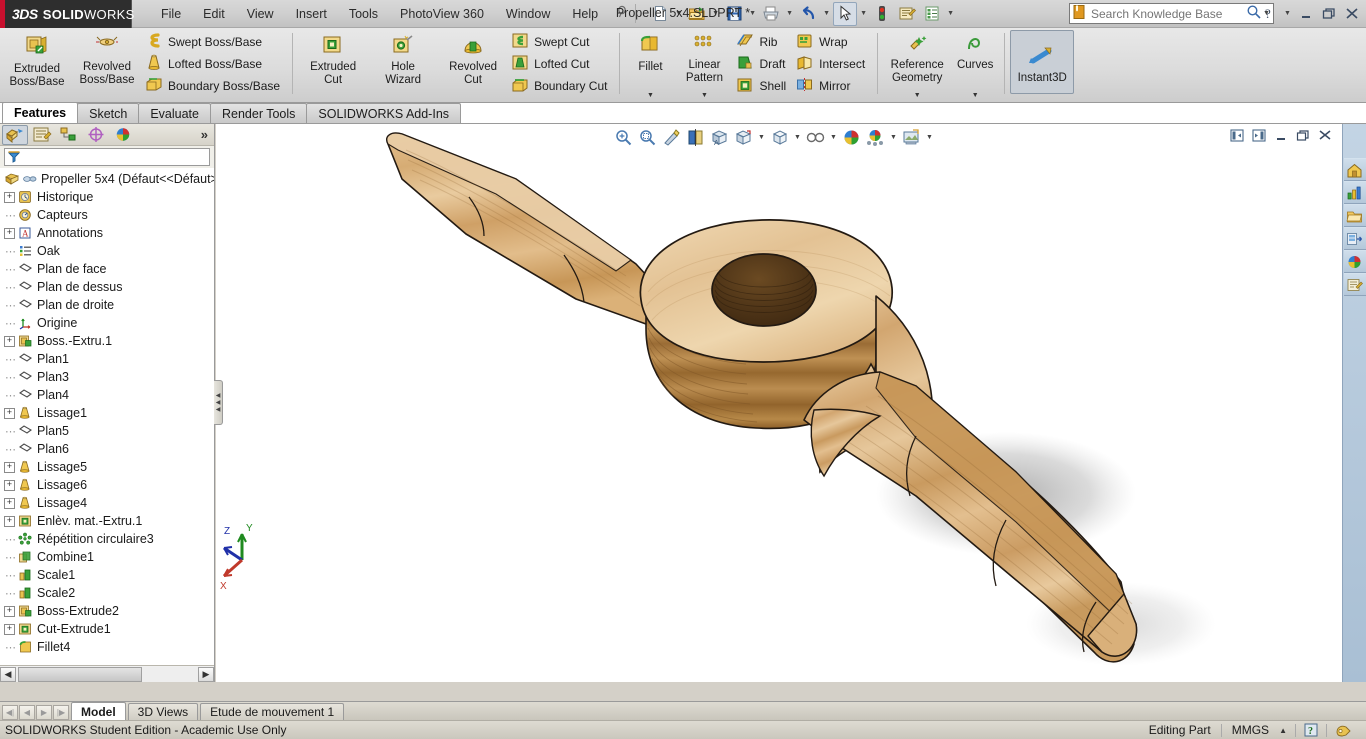 The height and width of the screenshot is (739, 1366). What do you see at coordinates (108, 113) in the screenshot?
I see `tab-sketch: Sketch` at bounding box center [108, 113].